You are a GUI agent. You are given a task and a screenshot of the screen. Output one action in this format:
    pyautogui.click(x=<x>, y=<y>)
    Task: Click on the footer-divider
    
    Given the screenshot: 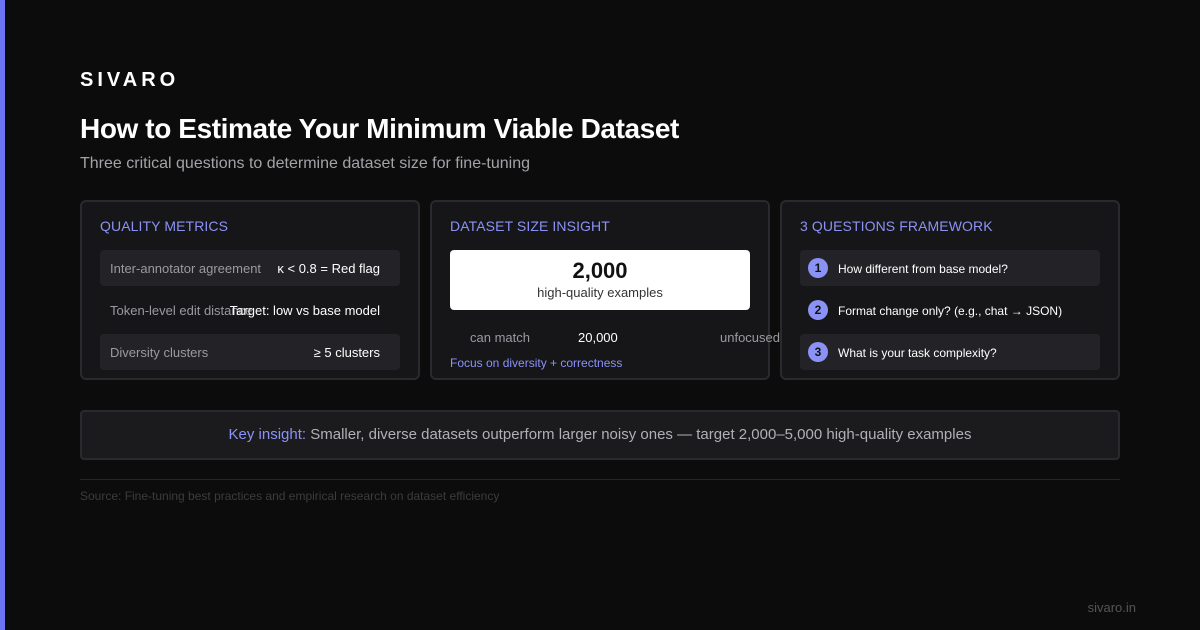 What is the action you would take?
    pyautogui.click(x=600, y=479)
    